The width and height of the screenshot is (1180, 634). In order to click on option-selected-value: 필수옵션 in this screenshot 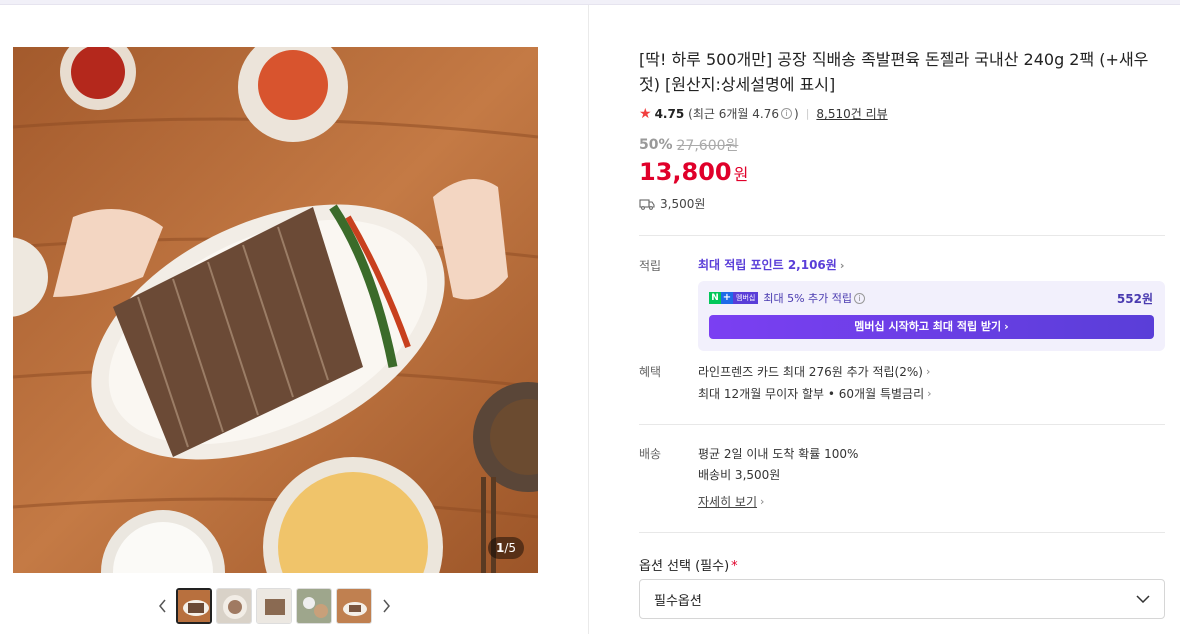, I will do `click(678, 601)`.